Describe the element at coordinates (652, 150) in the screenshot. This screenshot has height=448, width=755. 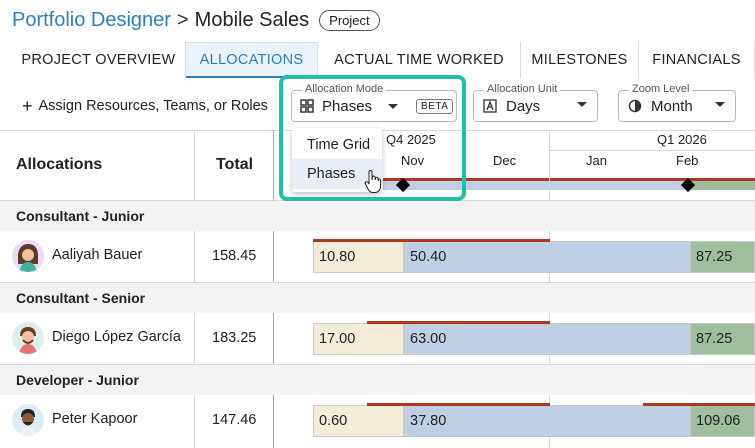
I see `quarter-divider` at that location.